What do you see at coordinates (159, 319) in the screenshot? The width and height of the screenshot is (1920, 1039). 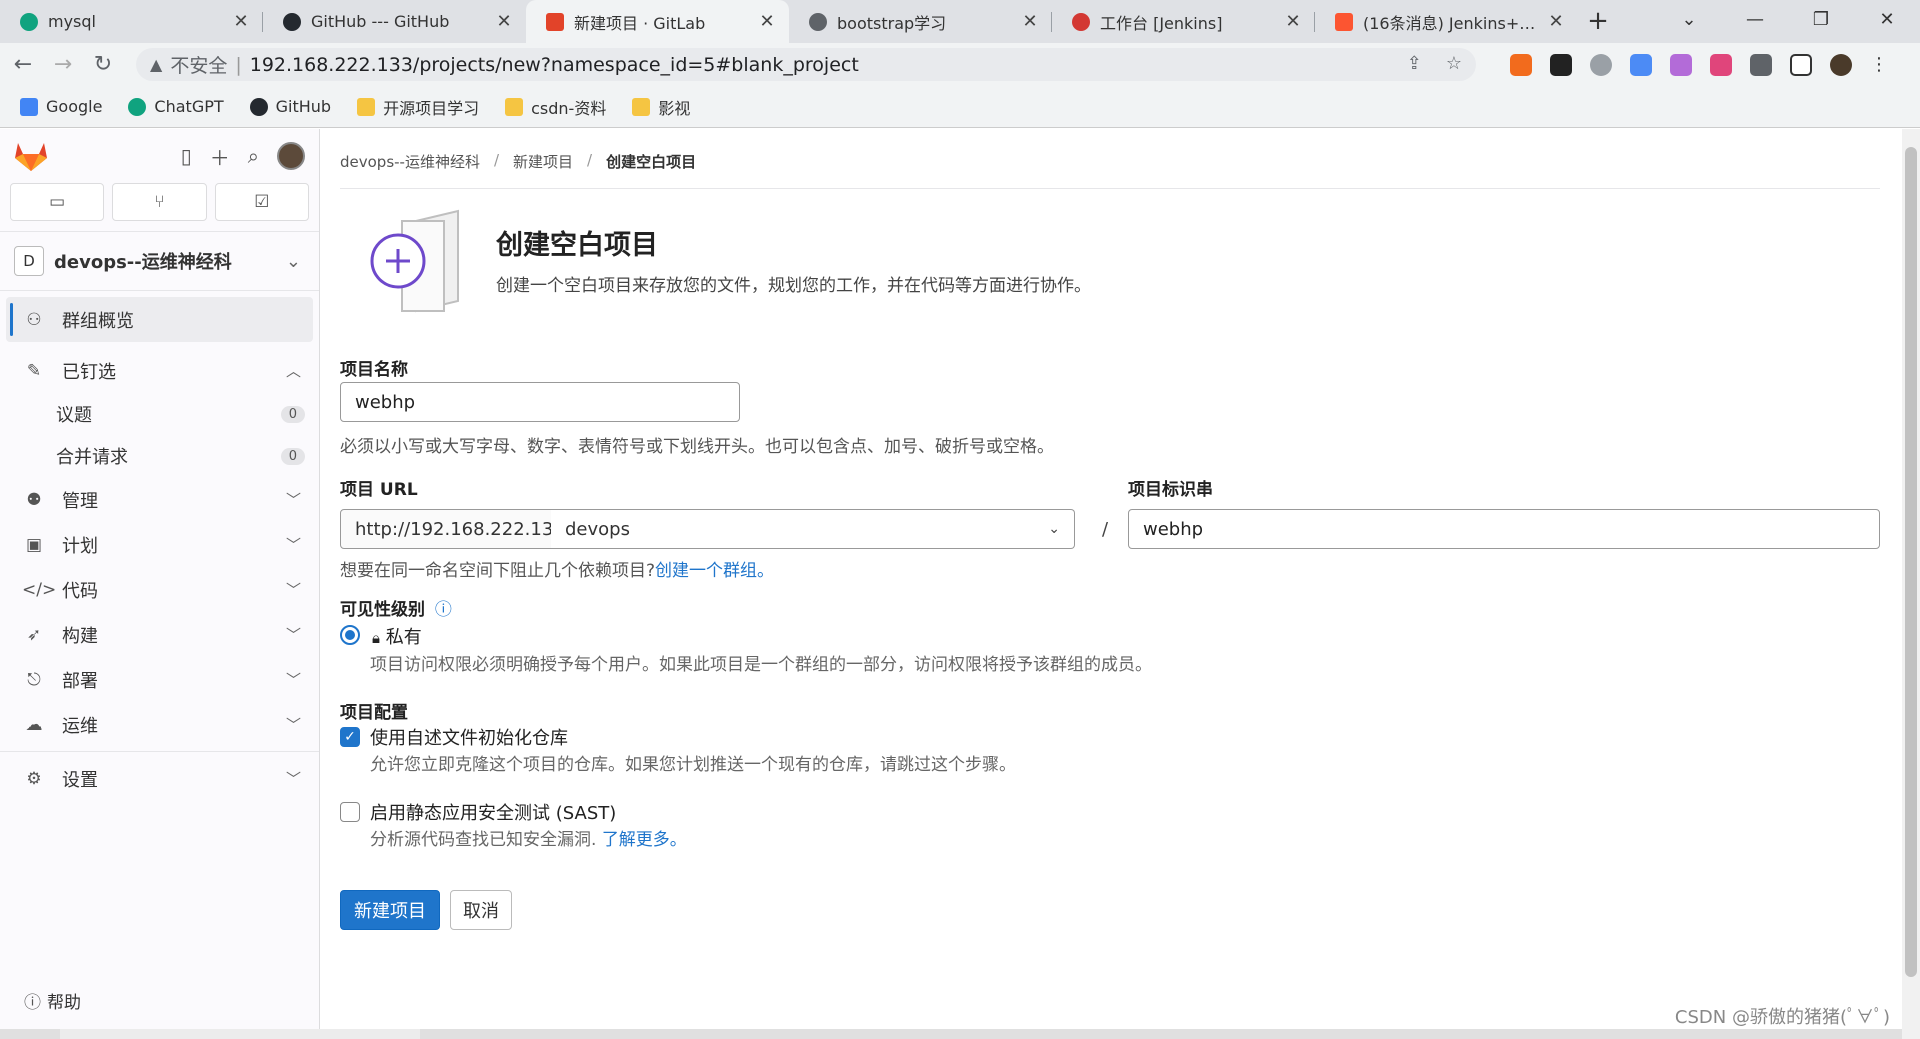 I see `sidebar-item-group-overview: ⚇ 群组概览` at bounding box center [159, 319].